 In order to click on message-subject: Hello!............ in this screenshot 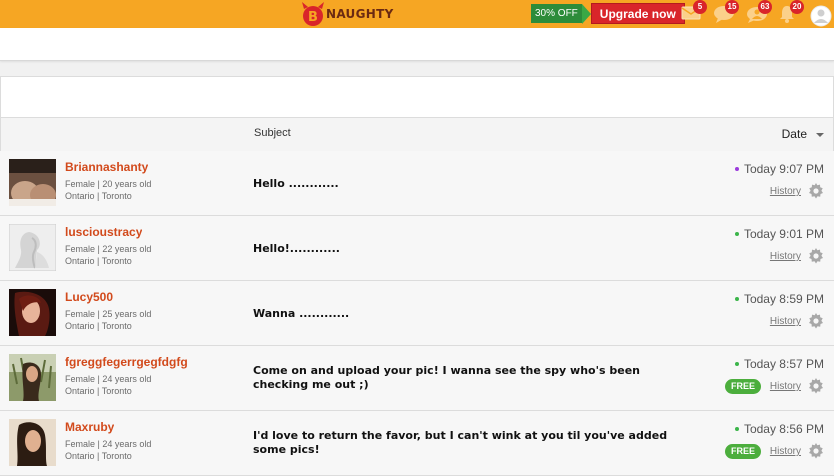, I will do `click(468, 249)`.